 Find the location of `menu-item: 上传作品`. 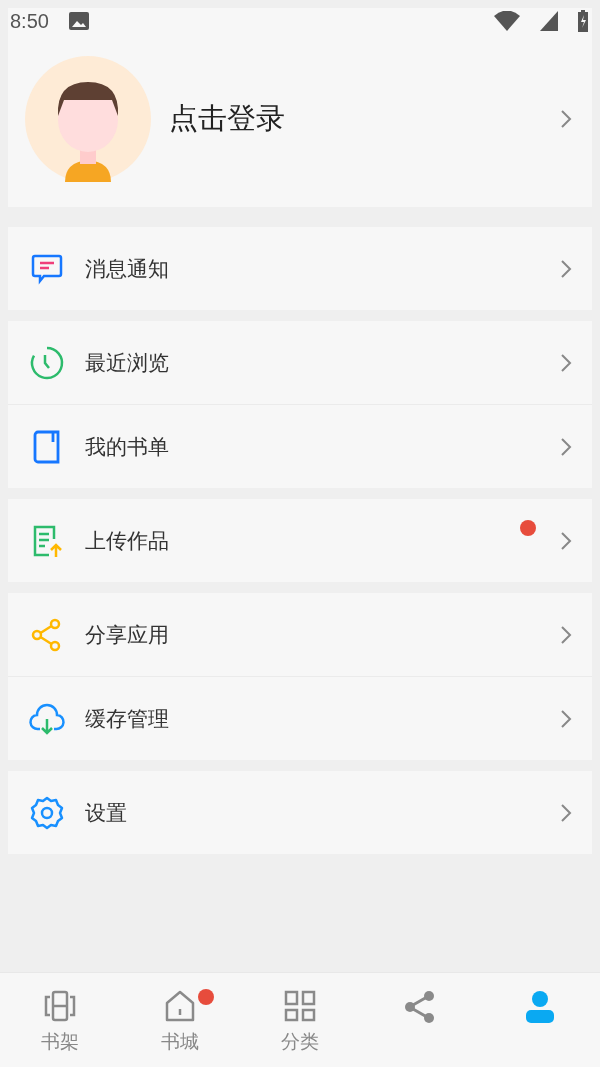

menu-item: 上传作品 is located at coordinates (292, 540).